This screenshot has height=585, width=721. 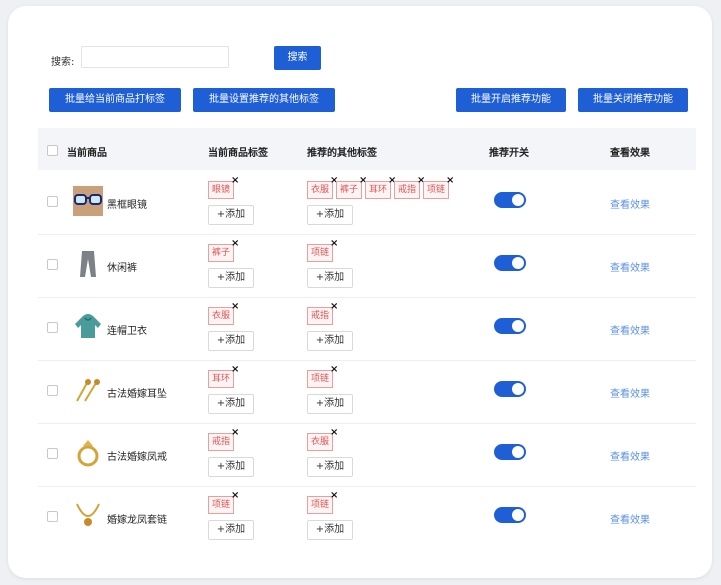 What do you see at coordinates (88, 453) in the screenshot?
I see `ring-icon` at bounding box center [88, 453].